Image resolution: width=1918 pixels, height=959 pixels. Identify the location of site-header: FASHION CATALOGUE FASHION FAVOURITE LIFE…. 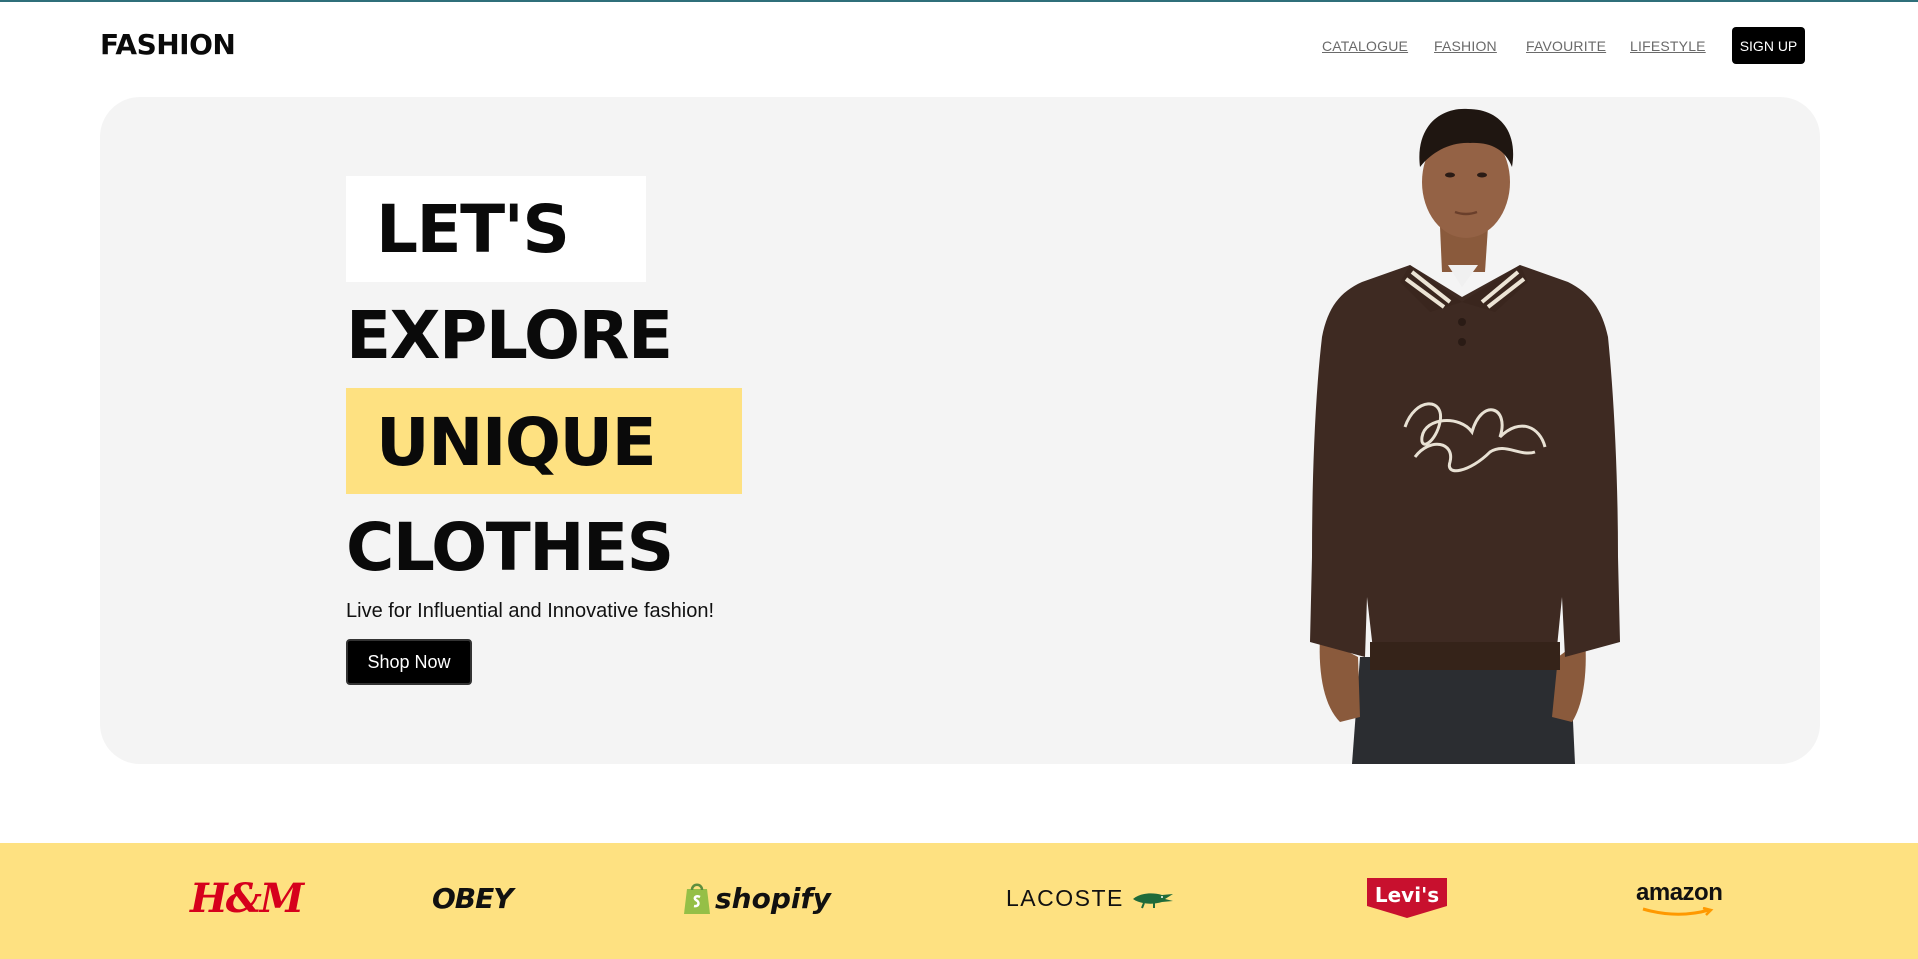
(959, 46).